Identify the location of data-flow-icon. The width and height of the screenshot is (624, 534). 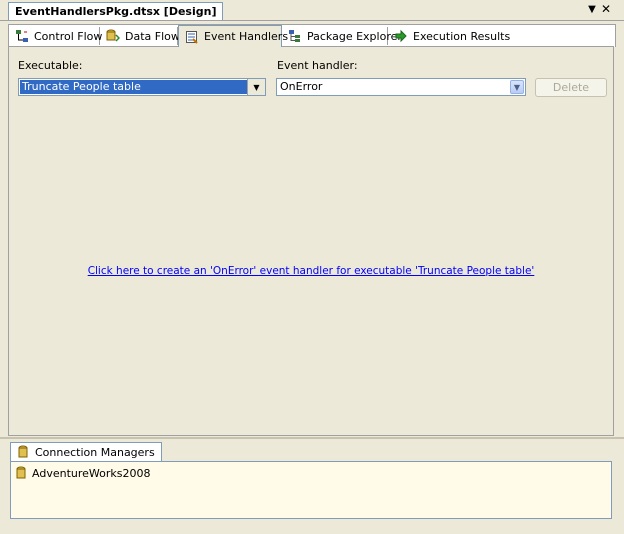
(113, 36).